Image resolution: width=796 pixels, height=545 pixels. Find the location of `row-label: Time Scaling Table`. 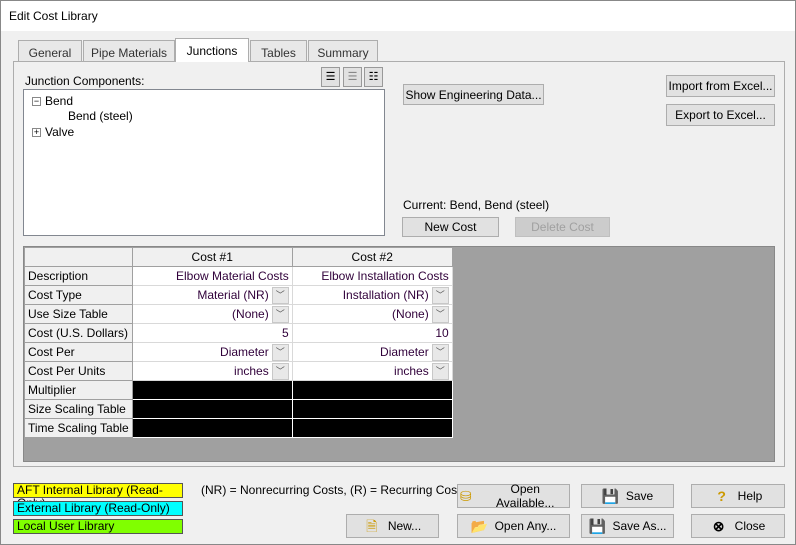

row-label: Time Scaling Table is located at coordinates (78, 428).